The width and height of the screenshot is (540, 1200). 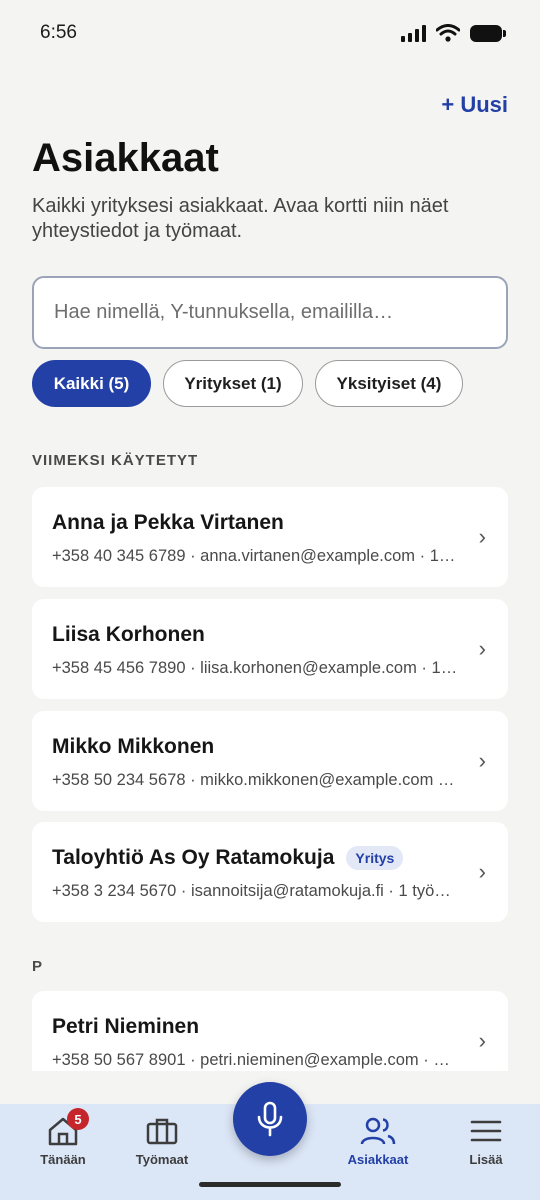 I want to click on section-label-recent: VIIMEKSI KÄYTETYT, so click(x=115, y=460).